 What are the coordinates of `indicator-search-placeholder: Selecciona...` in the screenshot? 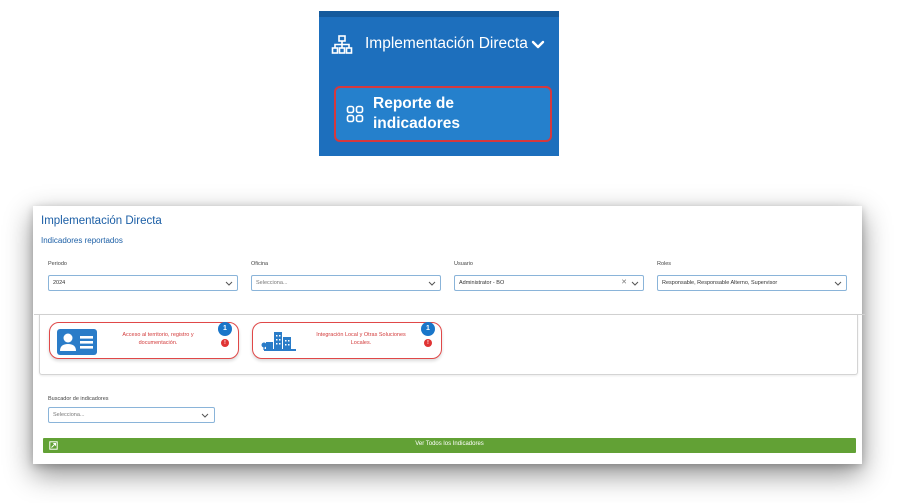 It's located at (69, 415).